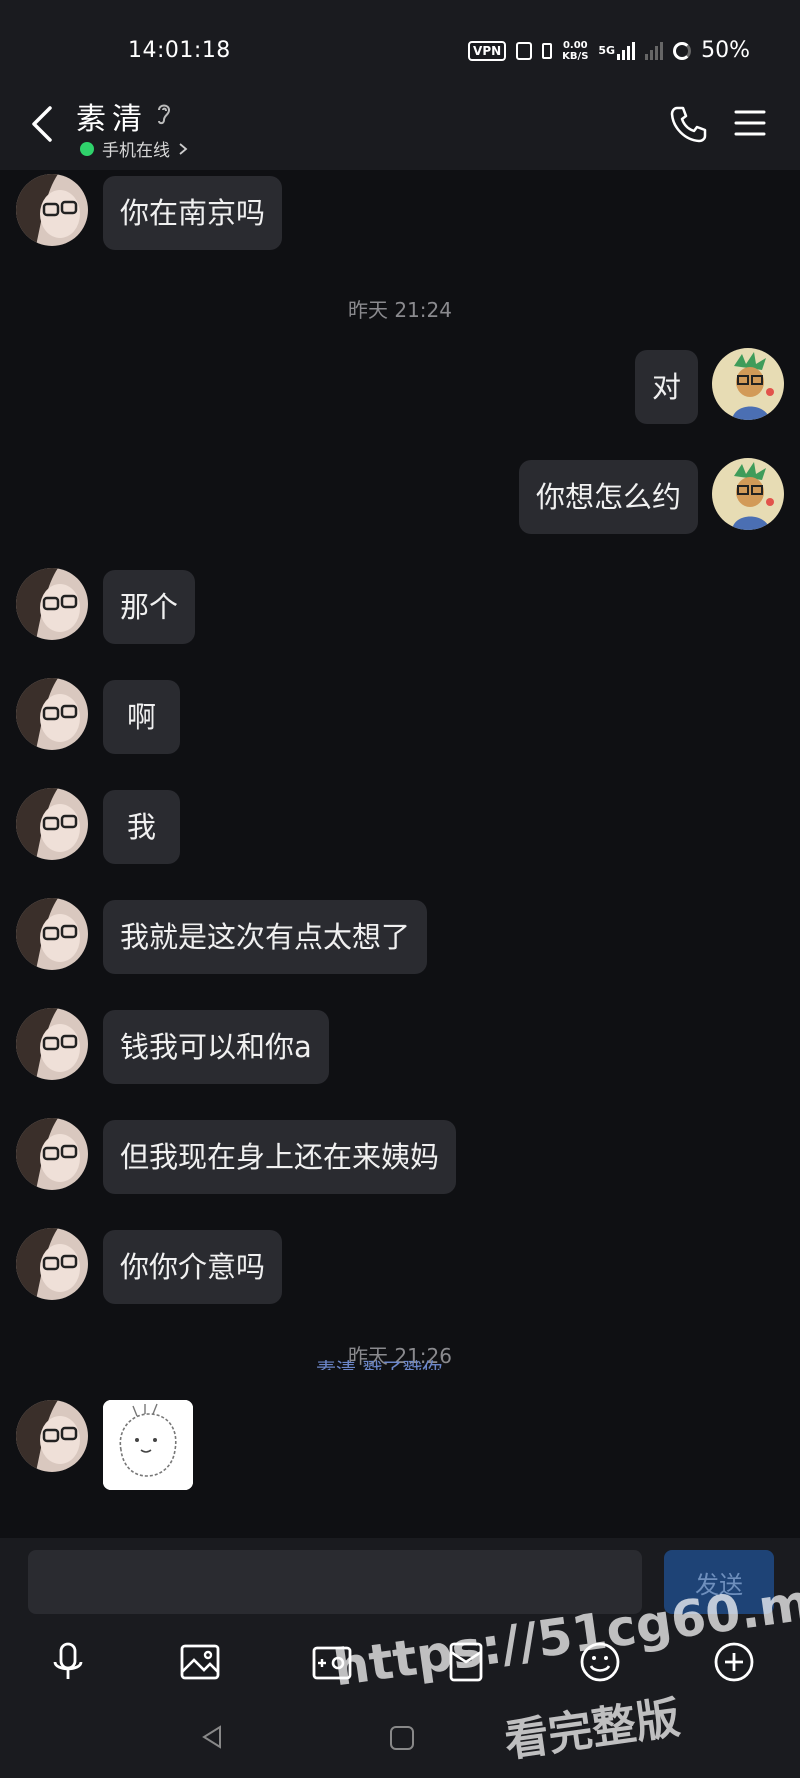  Describe the element at coordinates (136, 151) in the screenshot. I see `online-status-label: 手机在线` at that location.